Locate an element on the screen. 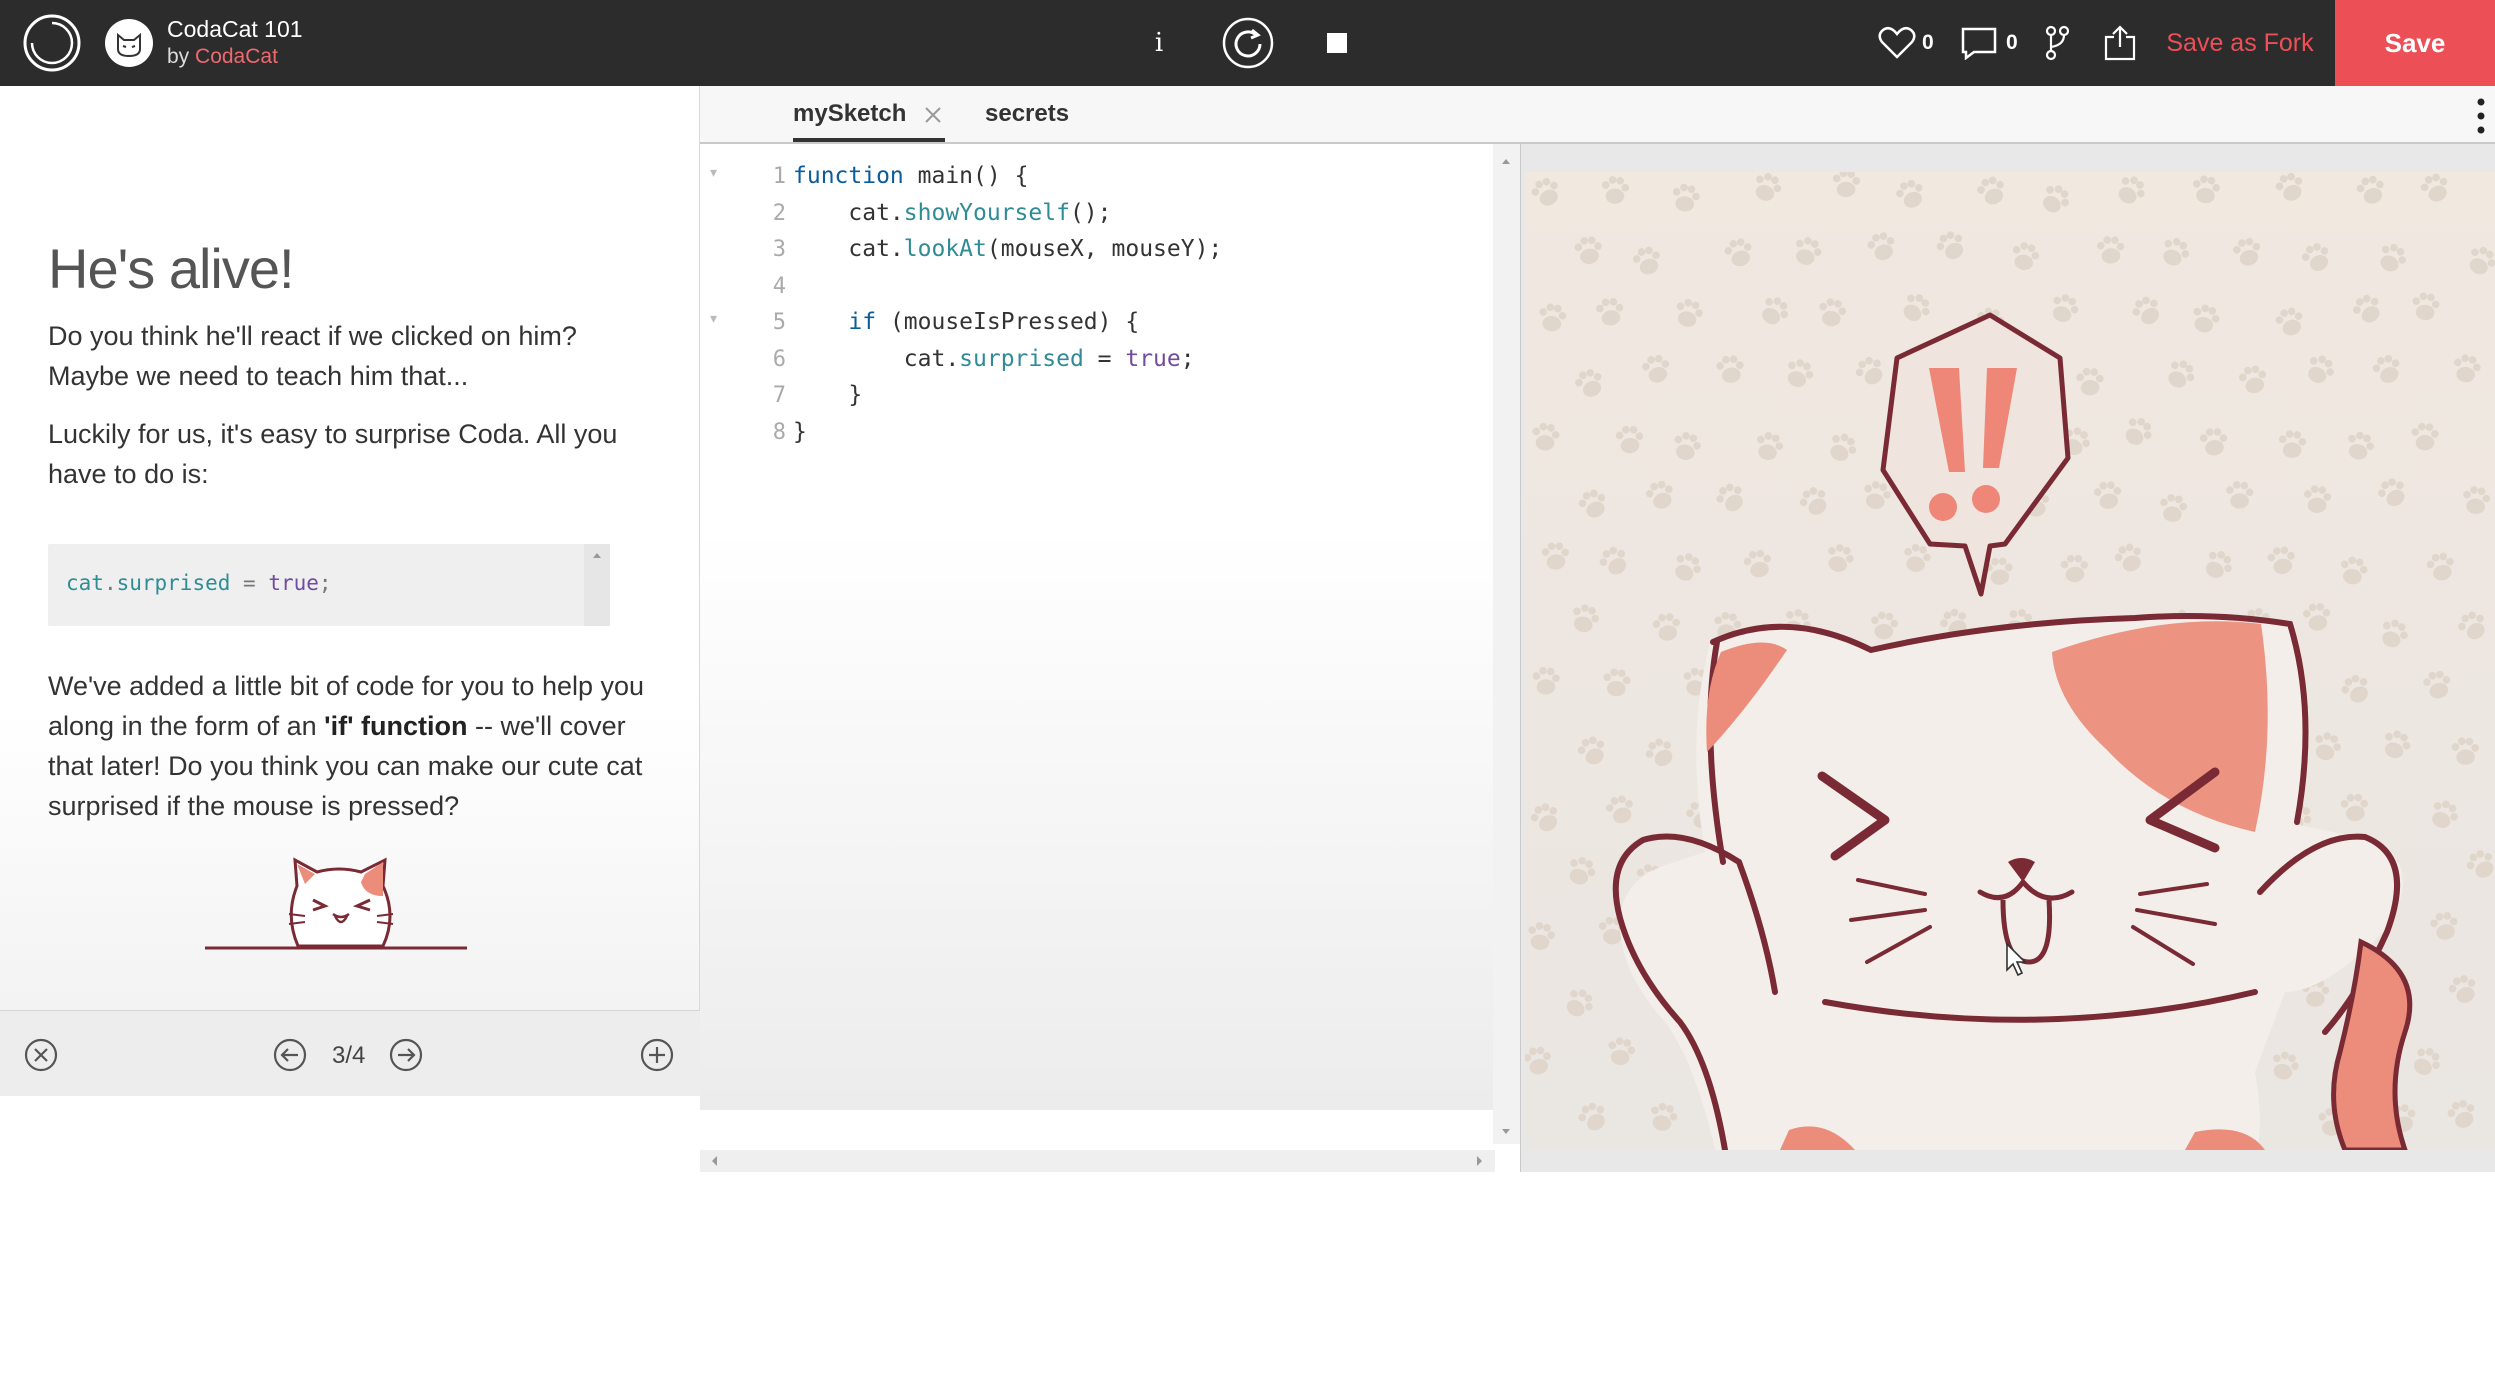 The image size is (2495, 1395). code-snippet: cat.surprised = true; is located at coordinates (329, 585).